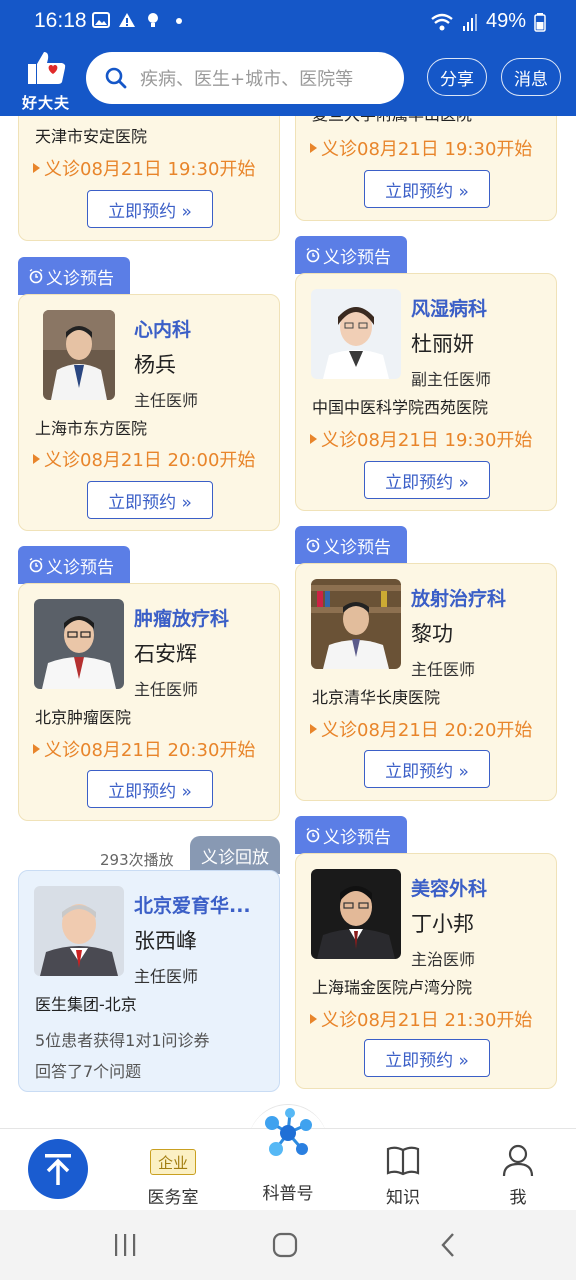  What do you see at coordinates (179, 21) in the screenshot?
I see `dot-icon` at bounding box center [179, 21].